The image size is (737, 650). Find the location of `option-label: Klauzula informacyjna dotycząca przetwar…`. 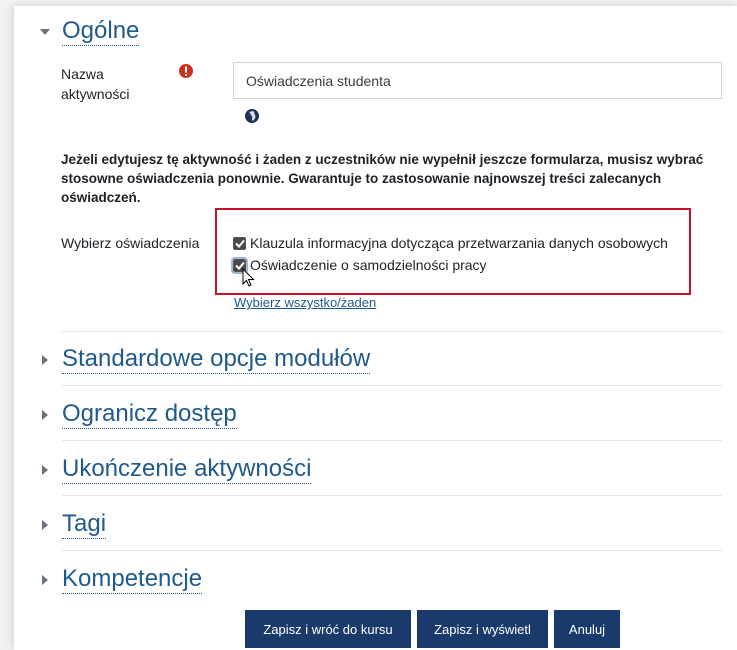

option-label: Klauzula informacyjna dotycząca przetwar… is located at coordinates (459, 243).